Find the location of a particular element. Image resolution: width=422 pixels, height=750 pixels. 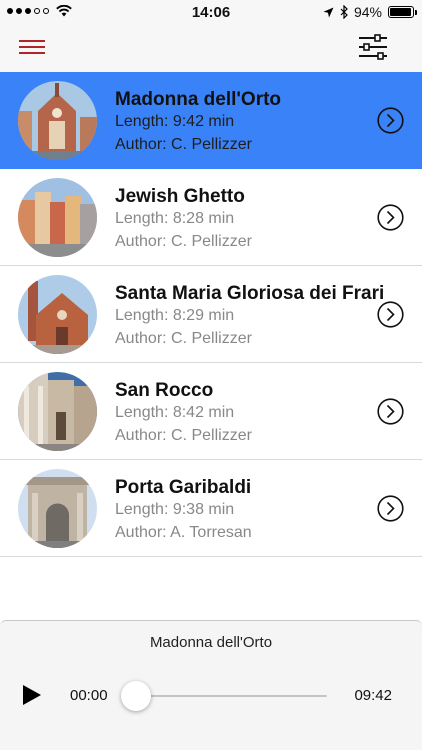

marble-facade-thumbnail is located at coordinates (57, 411).